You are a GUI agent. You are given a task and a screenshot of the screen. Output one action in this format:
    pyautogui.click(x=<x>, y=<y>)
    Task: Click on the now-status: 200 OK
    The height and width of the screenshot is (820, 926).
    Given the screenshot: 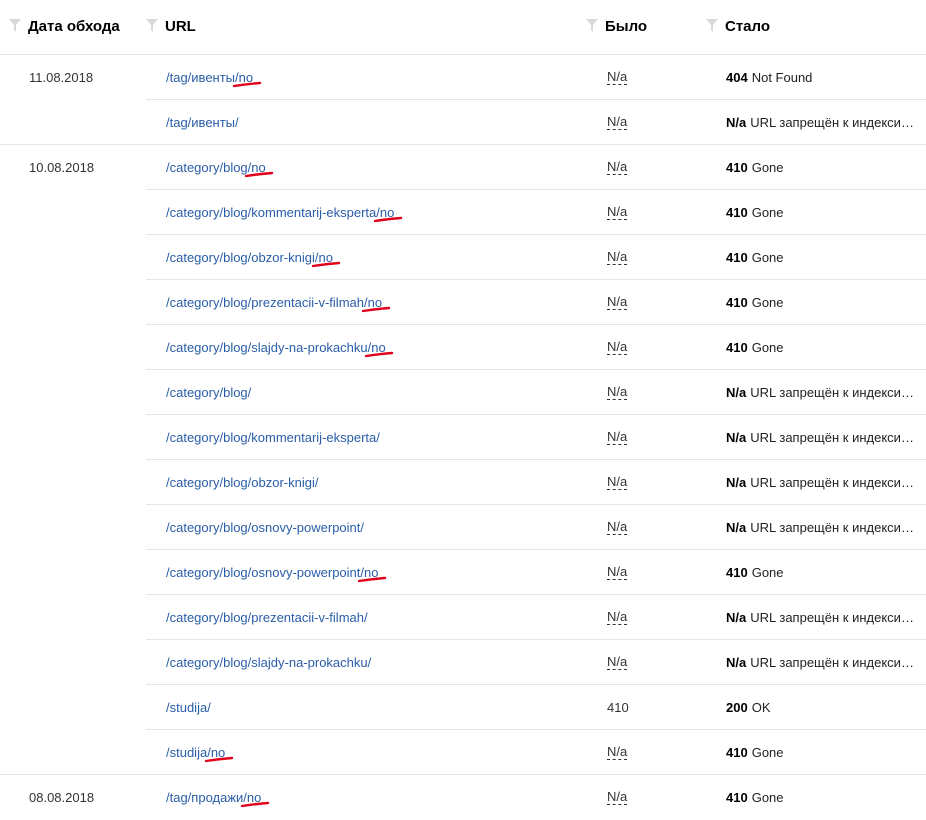 What is the action you would take?
    pyautogui.click(x=821, y=707)
    